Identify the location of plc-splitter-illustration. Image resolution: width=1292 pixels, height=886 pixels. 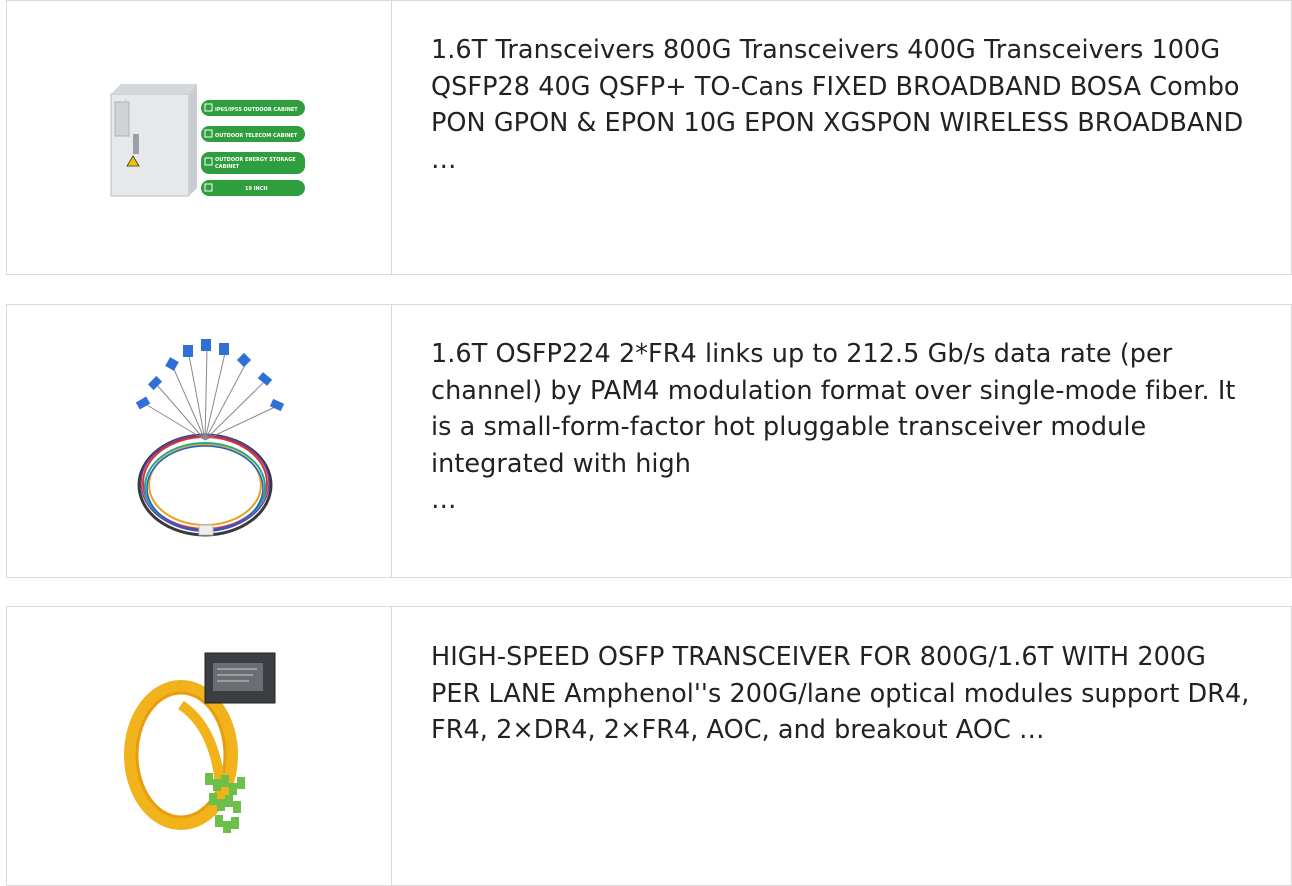
(200, 742).